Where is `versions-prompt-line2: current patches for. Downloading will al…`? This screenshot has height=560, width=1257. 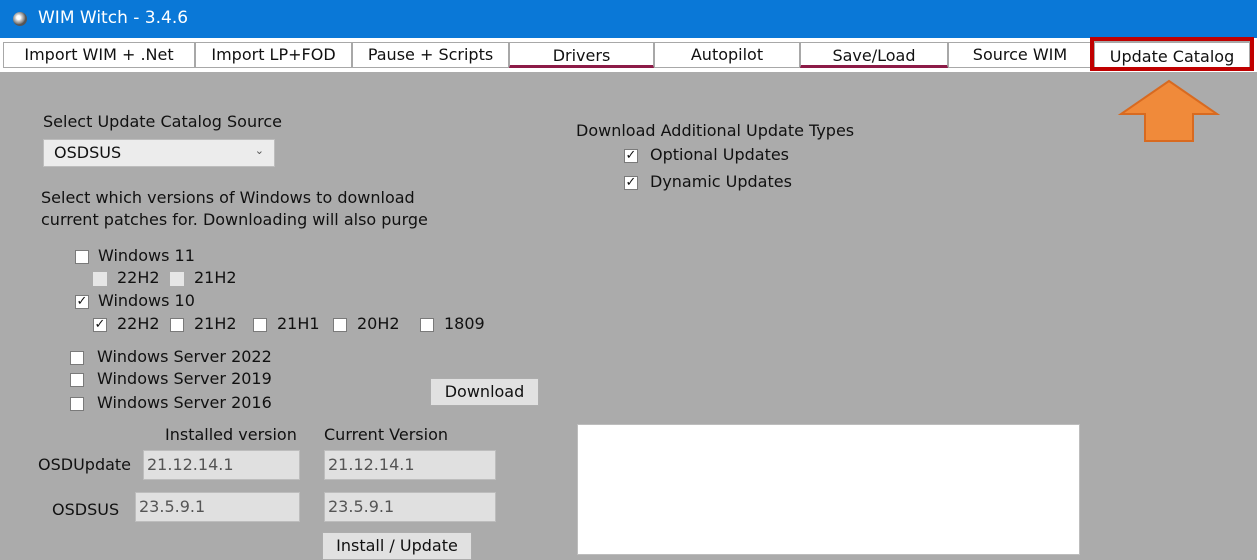
versions-prompt-line2: current patches for. Downloading will al… is located at coordinates (234, 219).